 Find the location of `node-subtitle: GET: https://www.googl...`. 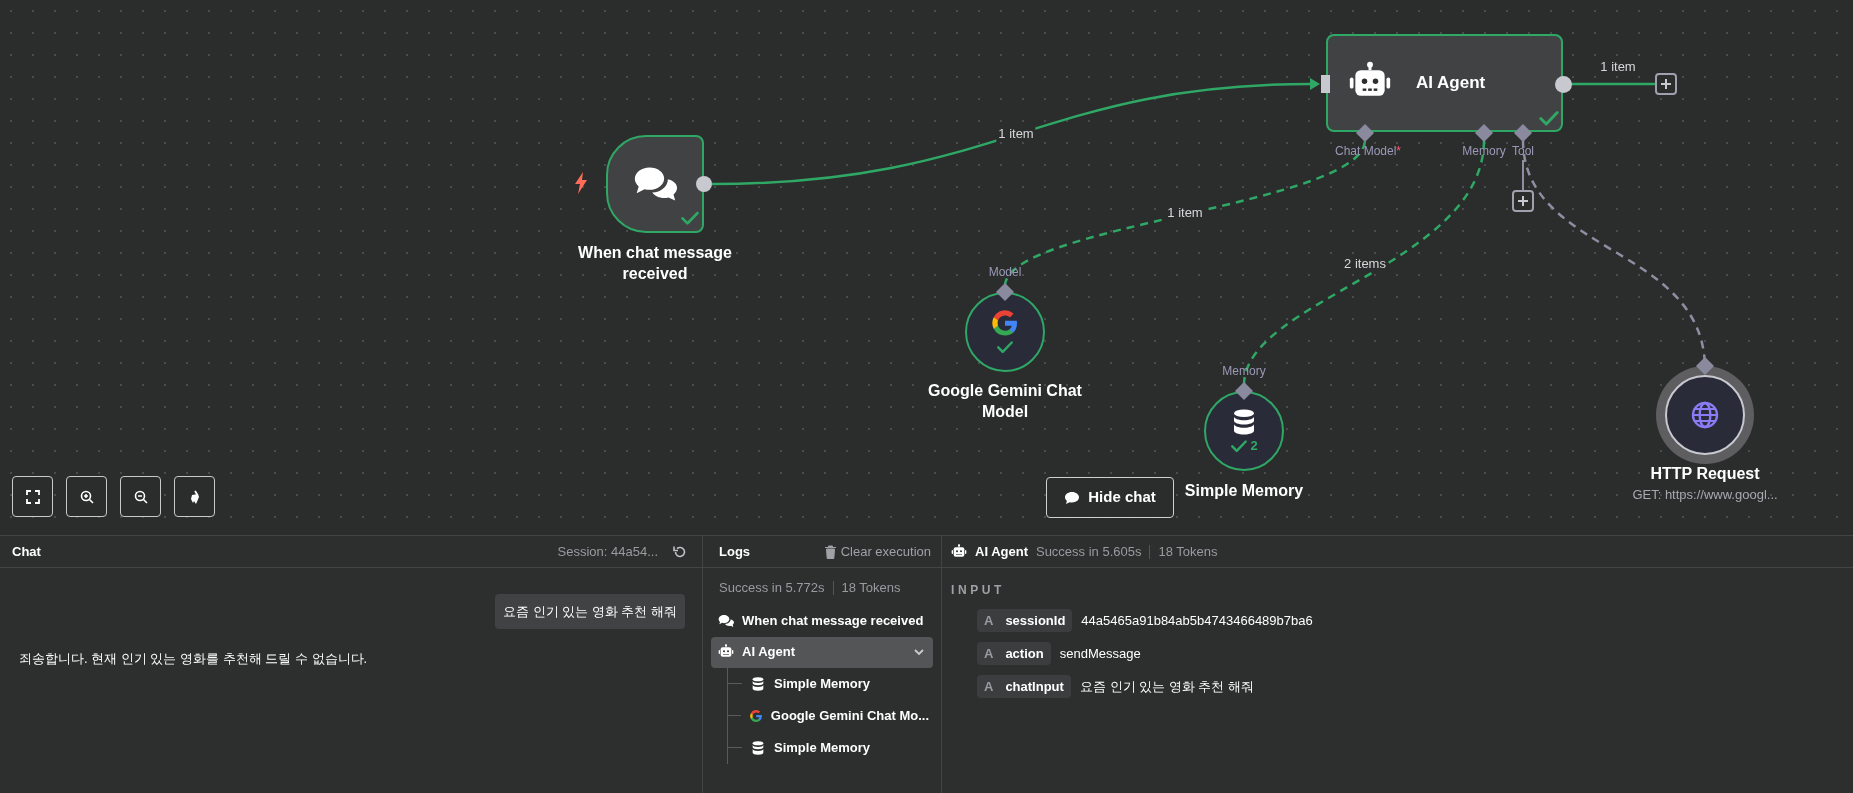

node-subtitle: GET: https://www.googl... is located at coordinates (1705, 495).